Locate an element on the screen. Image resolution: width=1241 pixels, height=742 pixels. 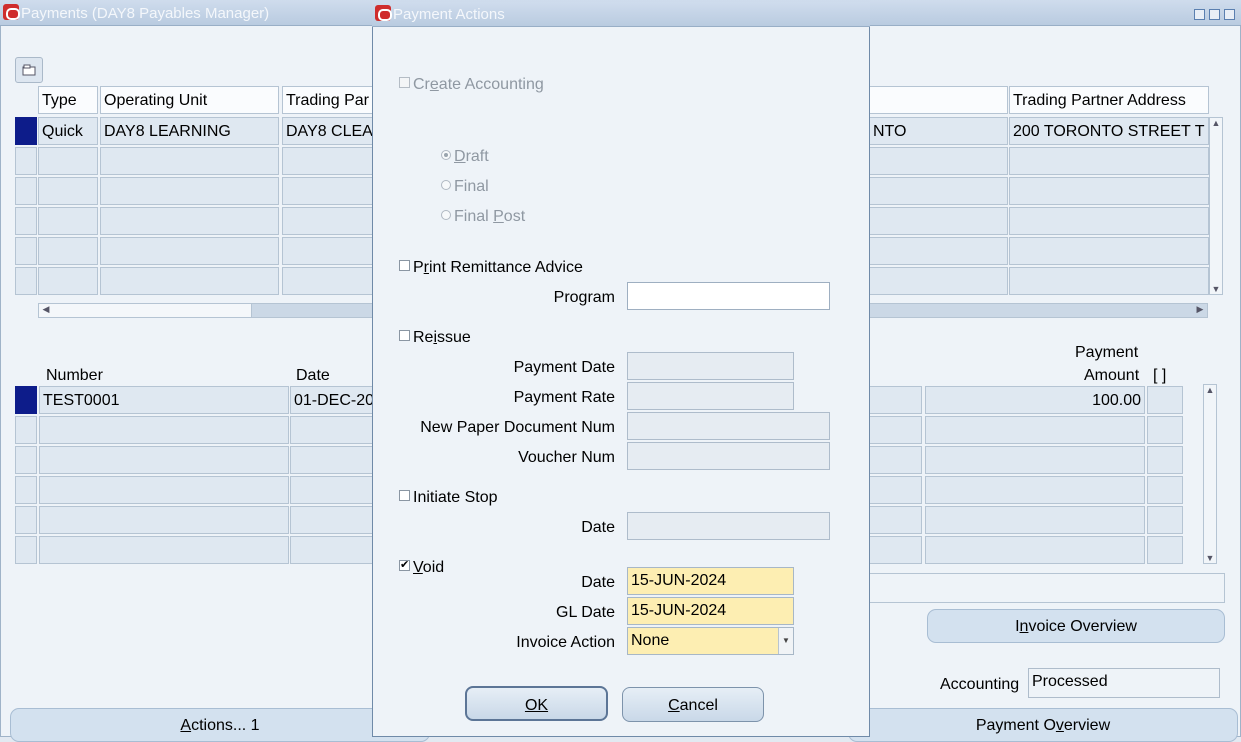
void-checkbox is located at coordinates (404, 564).